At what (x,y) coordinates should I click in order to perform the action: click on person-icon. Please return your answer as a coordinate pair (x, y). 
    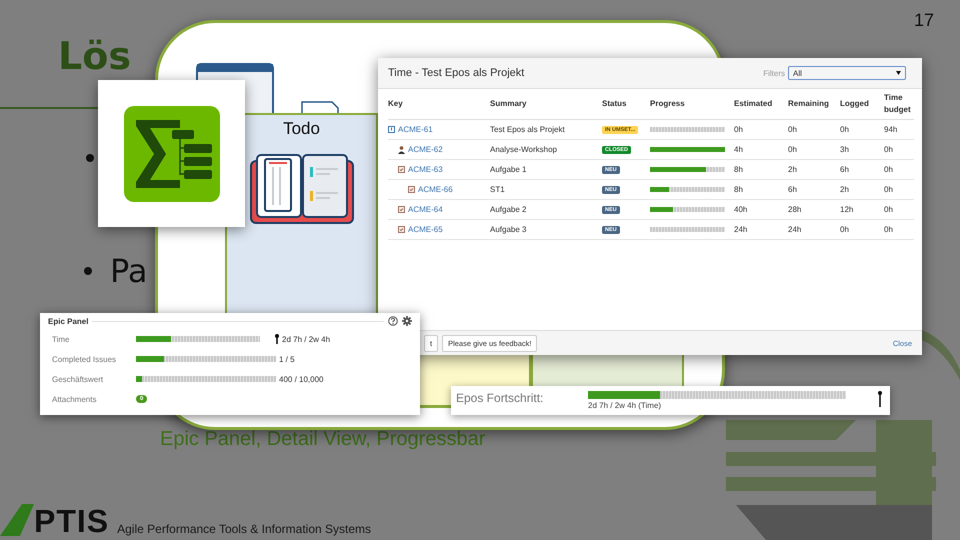
    Looking at the image, I should click on (401, 150).